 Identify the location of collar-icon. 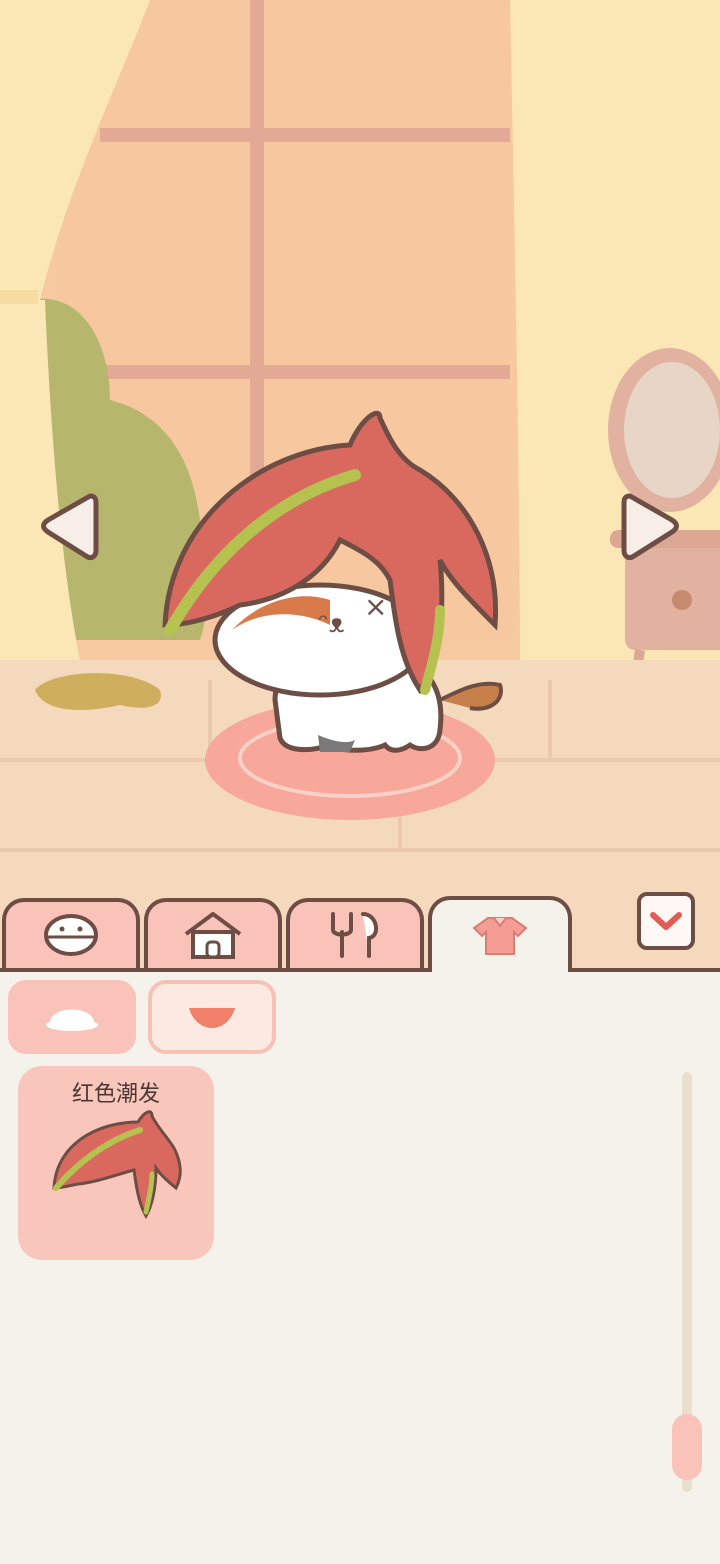
(212, 1018).